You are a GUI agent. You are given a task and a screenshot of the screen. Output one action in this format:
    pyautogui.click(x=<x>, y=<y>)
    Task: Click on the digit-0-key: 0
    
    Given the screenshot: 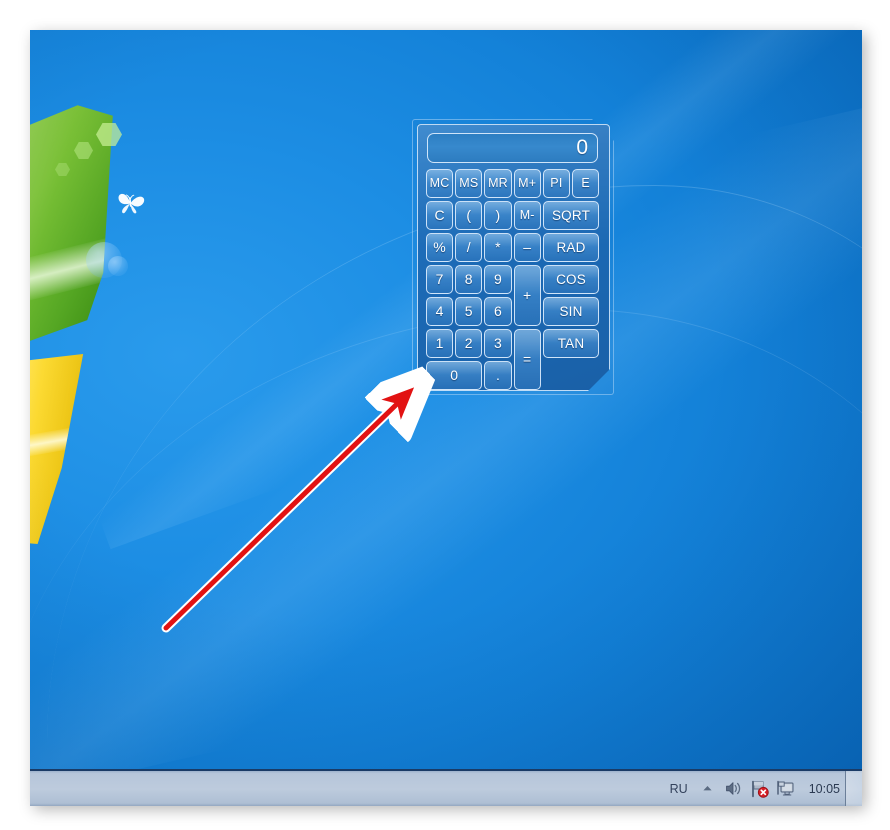 What is the action you would take?
    pyautogui.click(x=454, y=375)
    